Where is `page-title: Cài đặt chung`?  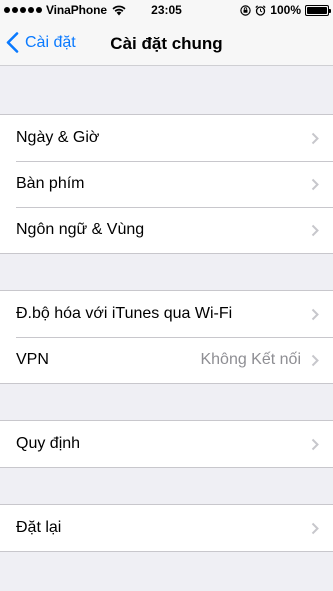 page-title: Cài đặt chung is located at coordinates (166, 43).